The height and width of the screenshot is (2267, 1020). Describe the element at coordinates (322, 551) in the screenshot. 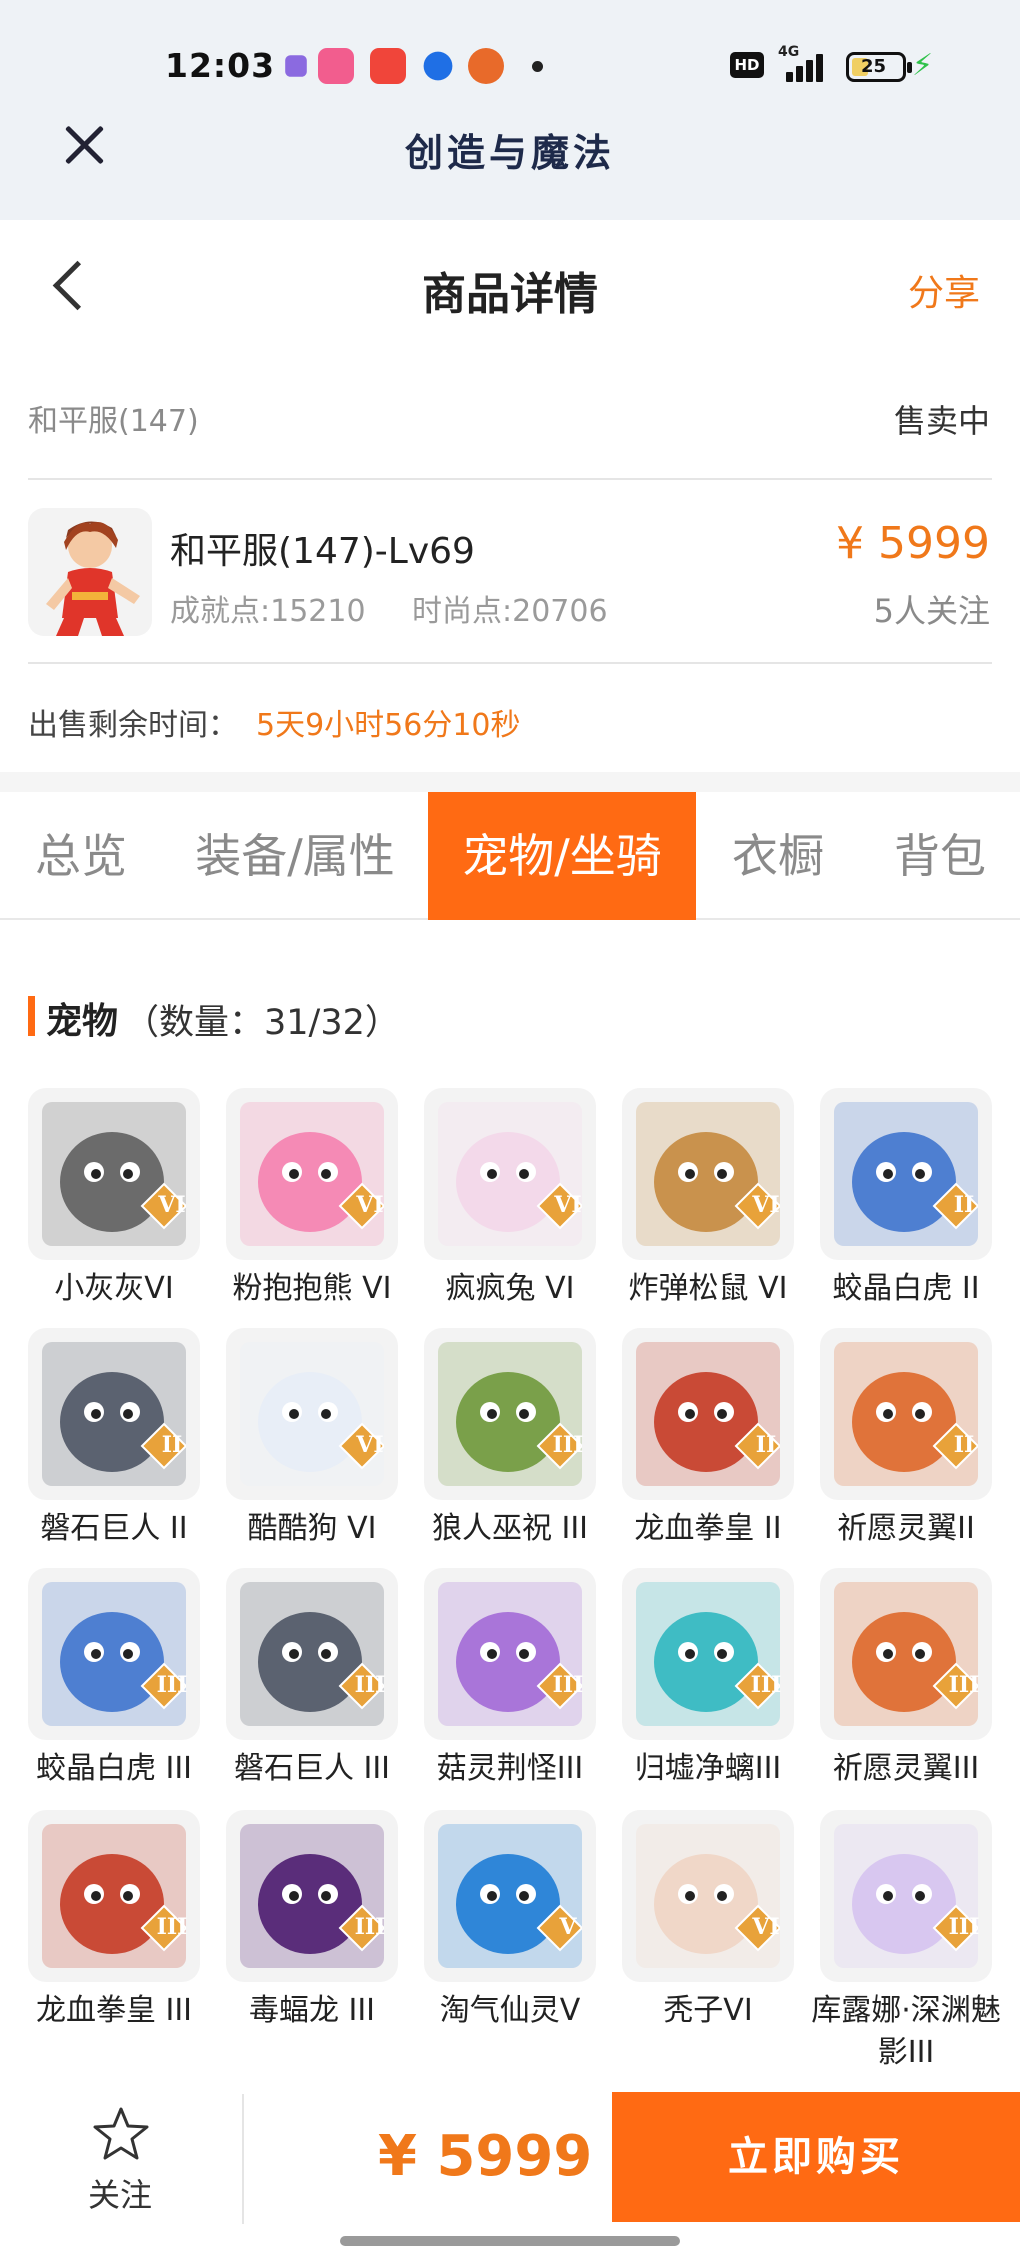

I see `role-name: 和平服(147)-Lv69` at that location.